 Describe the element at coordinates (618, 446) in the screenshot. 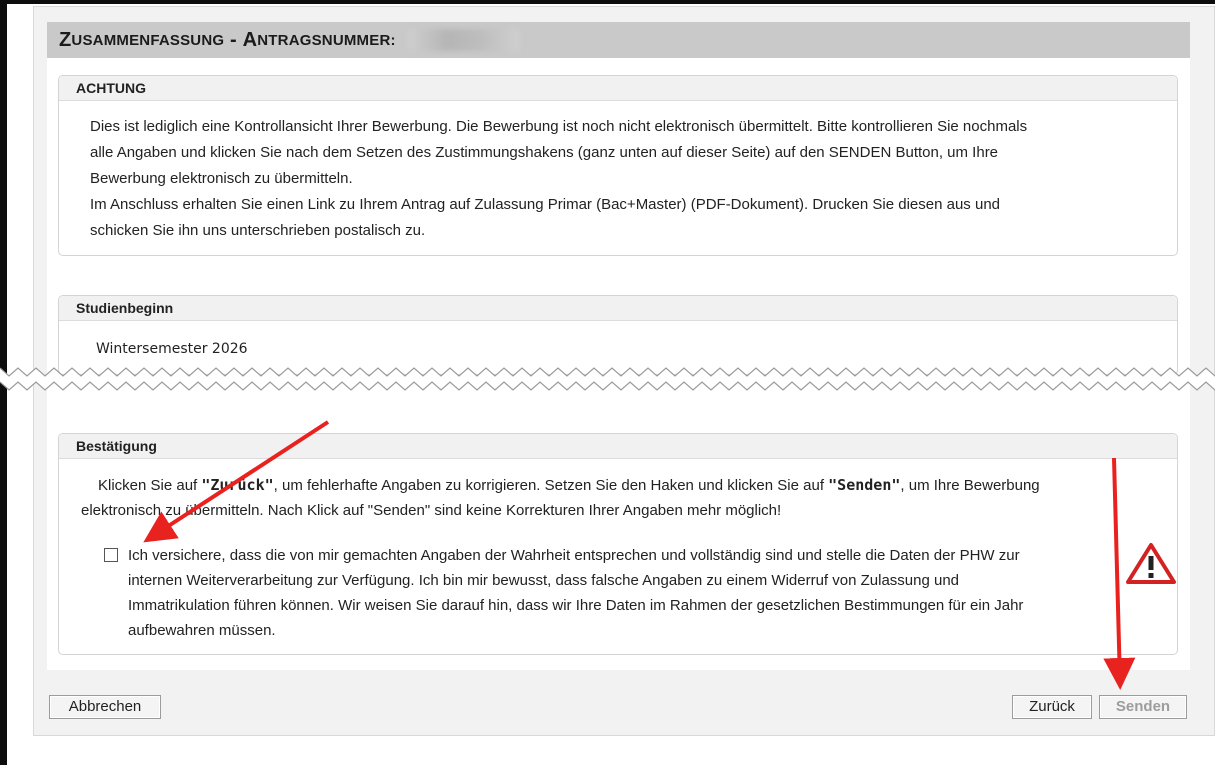

I see `bestaetigung-heading: Bestätigung` at that location.